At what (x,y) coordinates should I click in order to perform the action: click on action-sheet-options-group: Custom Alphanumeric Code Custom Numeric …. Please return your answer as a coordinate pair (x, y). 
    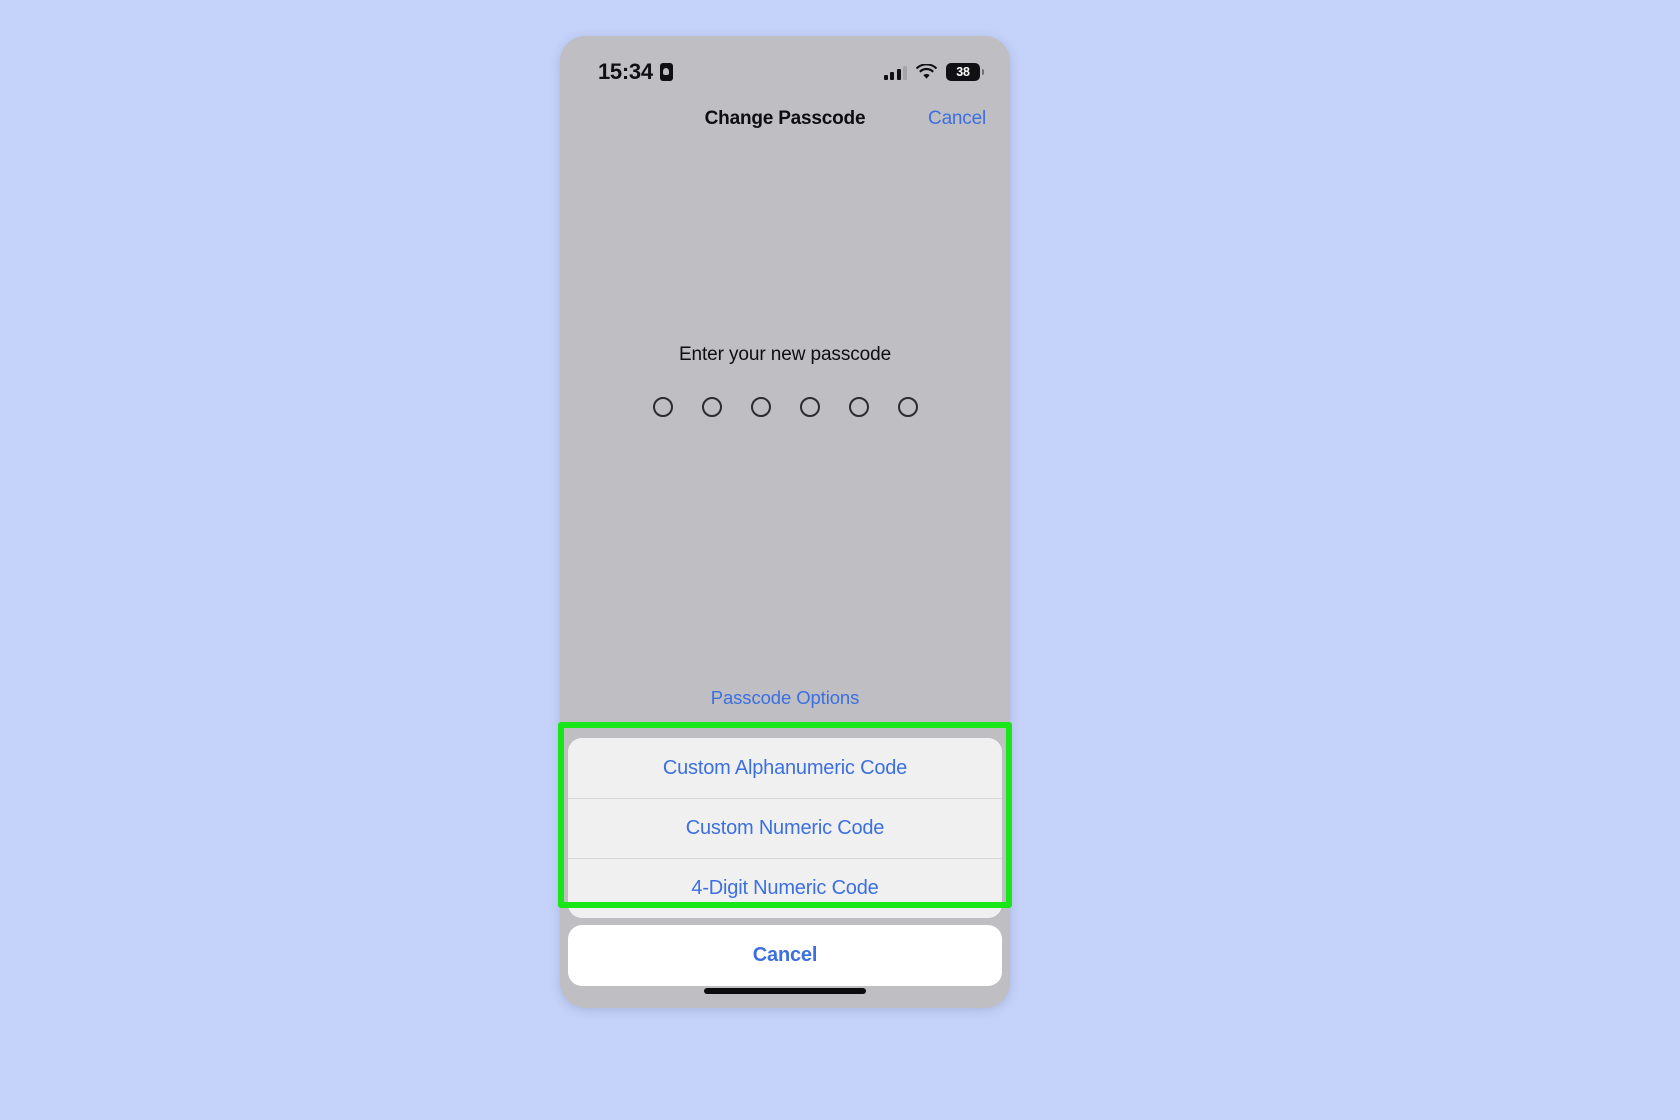
    Looking at the image, I should click on (785, 828).